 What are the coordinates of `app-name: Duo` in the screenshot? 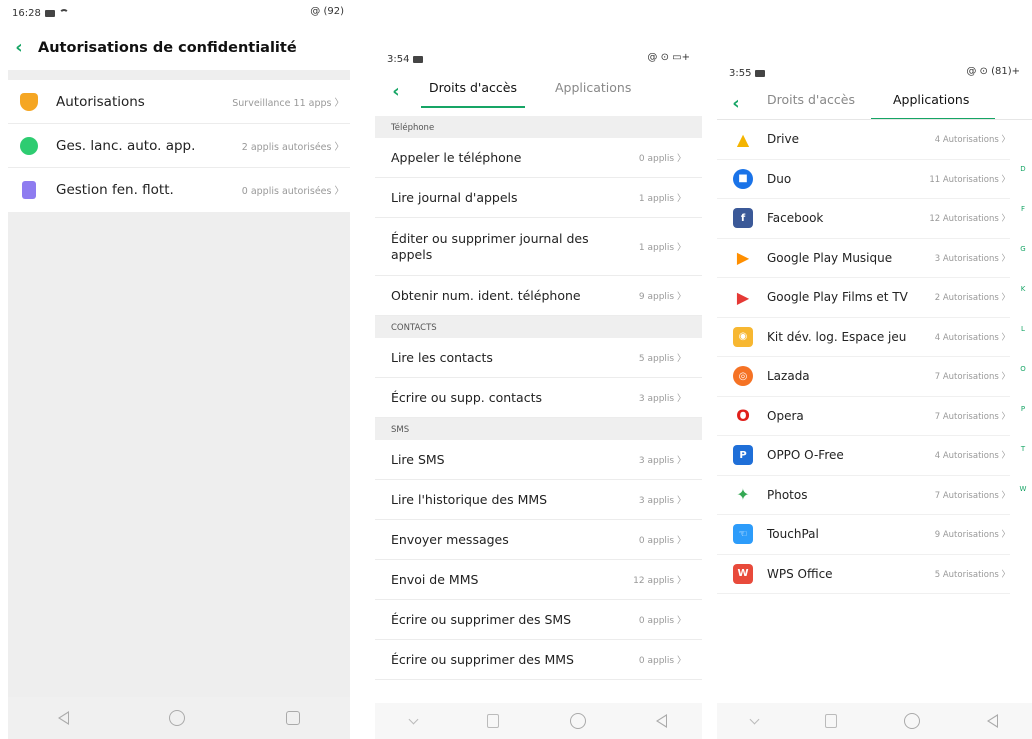 It's located at (779, 178).